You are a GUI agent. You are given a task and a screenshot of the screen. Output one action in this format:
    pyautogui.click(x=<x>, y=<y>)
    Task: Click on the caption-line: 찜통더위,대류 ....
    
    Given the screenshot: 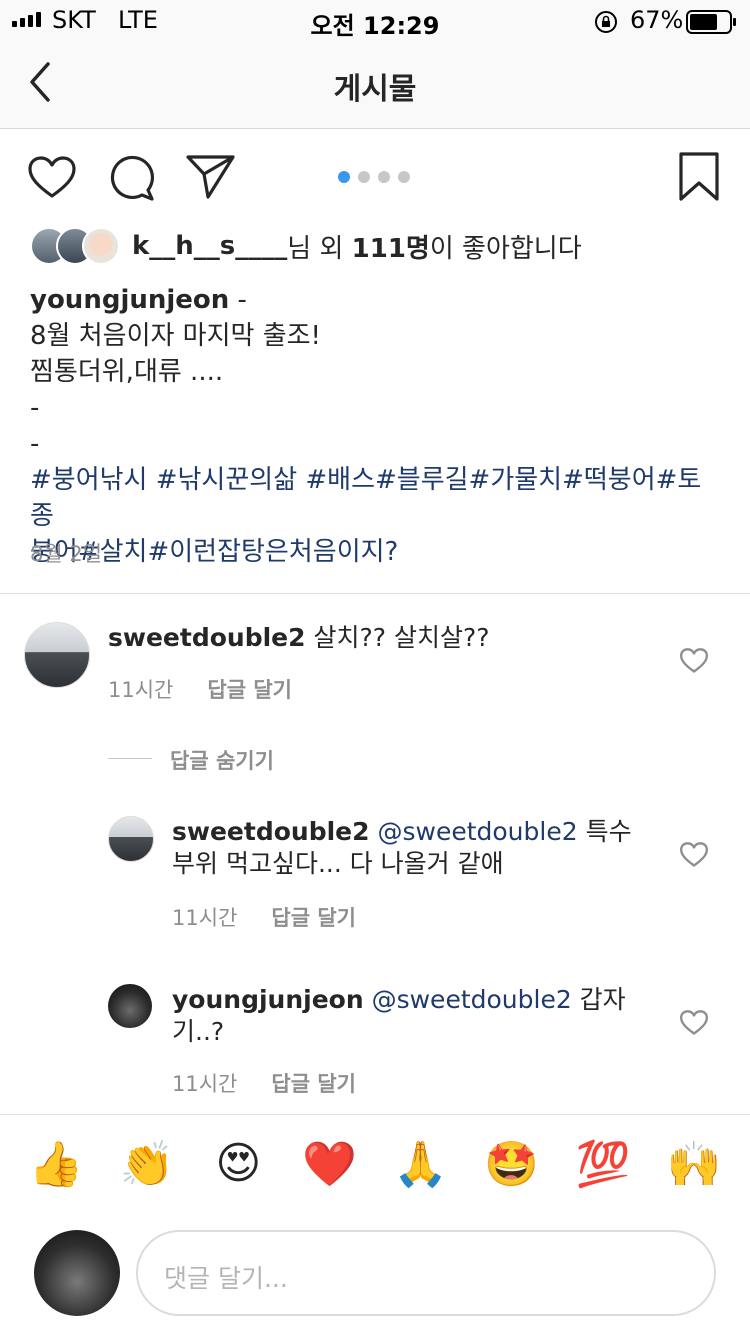 What is the action you would take?
    pyautogui.click(x=127, y=372)
    